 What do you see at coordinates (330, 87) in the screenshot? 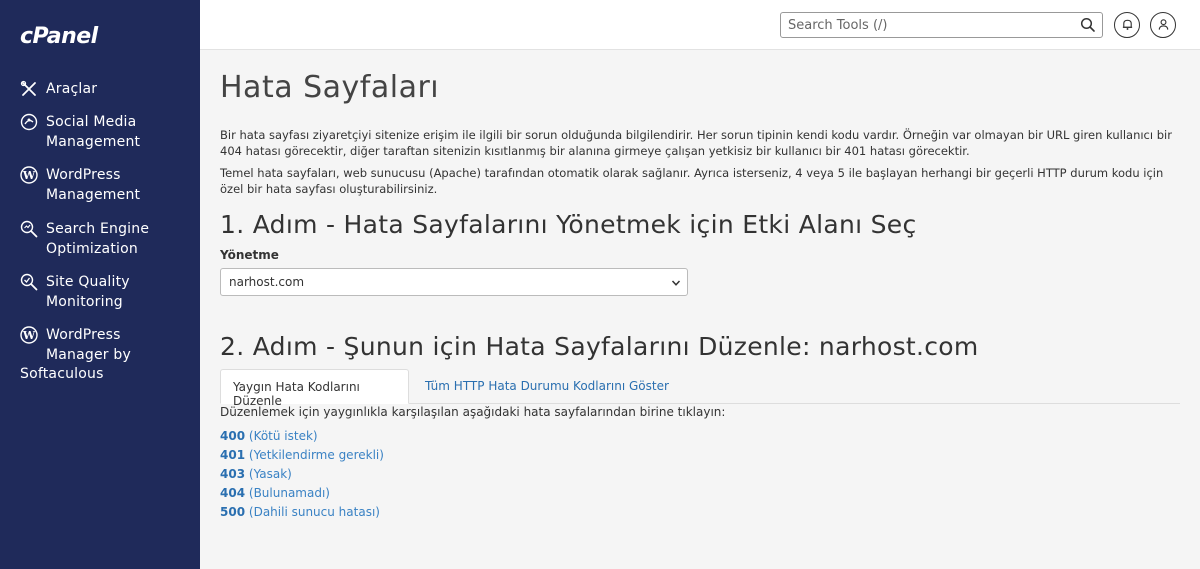
I see `page-title: Hata Sayfaları` at bounding box center [330, 87].